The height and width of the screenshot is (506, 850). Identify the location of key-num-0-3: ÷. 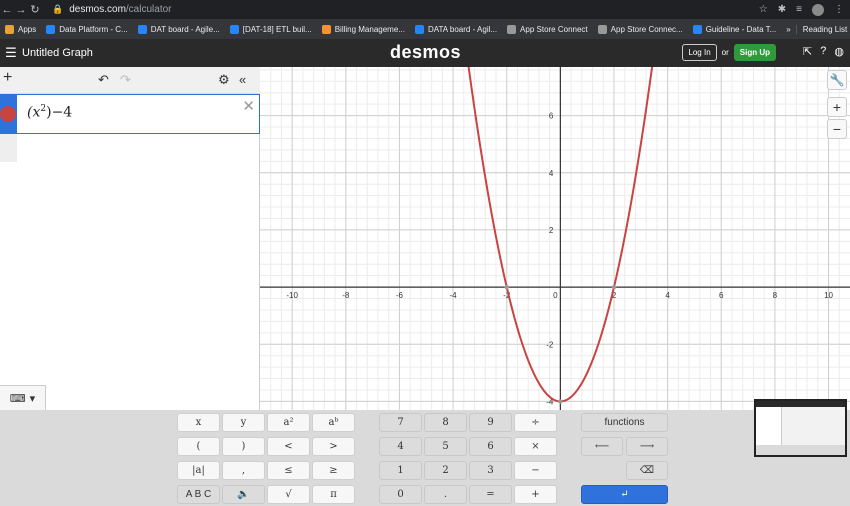
(535, 422).